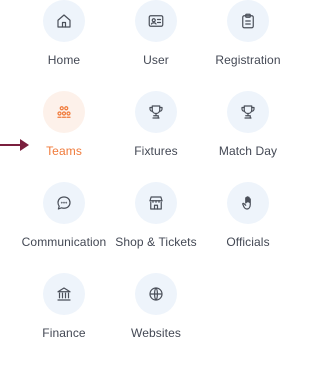 The height and width of the screenshot is (367, 320). What do you see at coordinates (64, 318) in the screenshot?
I see `menu-item-finance: Finance` at bounding box center [64, 318].